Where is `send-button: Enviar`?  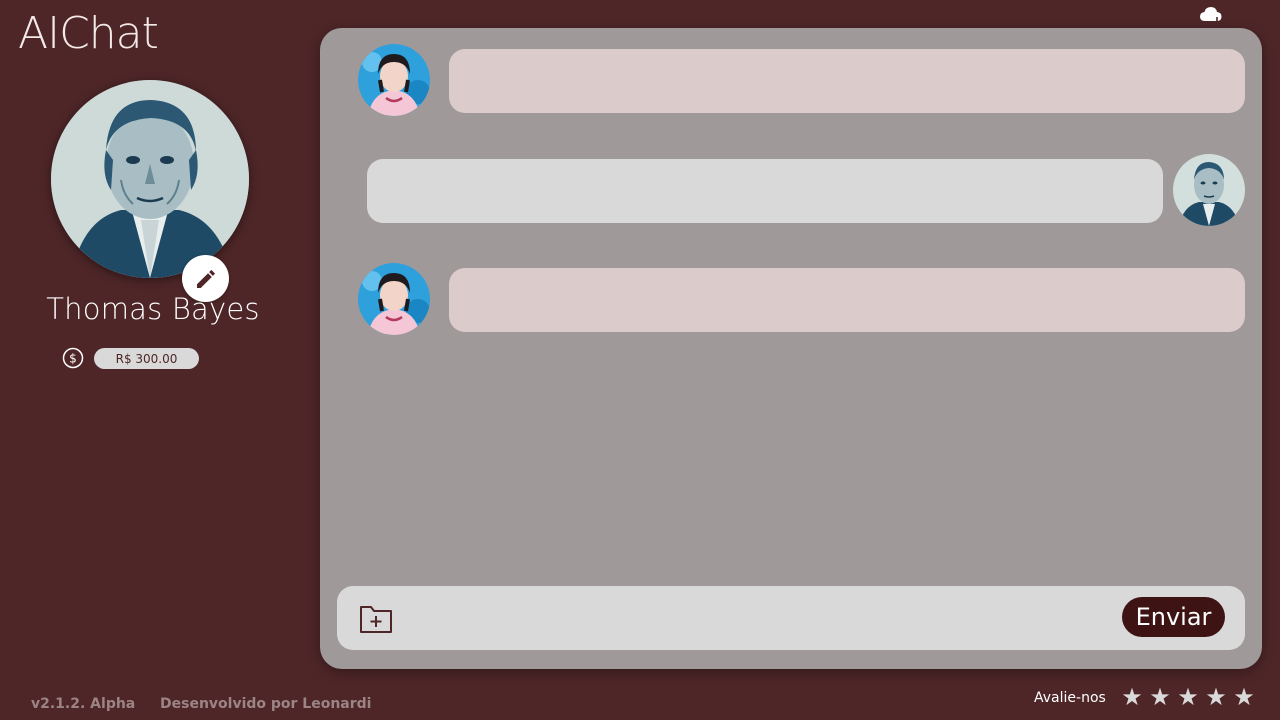
send-button: Enviar is located at coordinates (1173, 617).